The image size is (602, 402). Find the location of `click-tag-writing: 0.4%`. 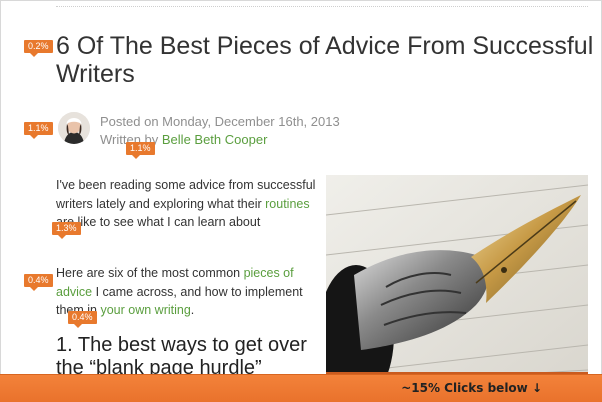

click-tag-writing: 0.4% is located at coordinates (82, 319).